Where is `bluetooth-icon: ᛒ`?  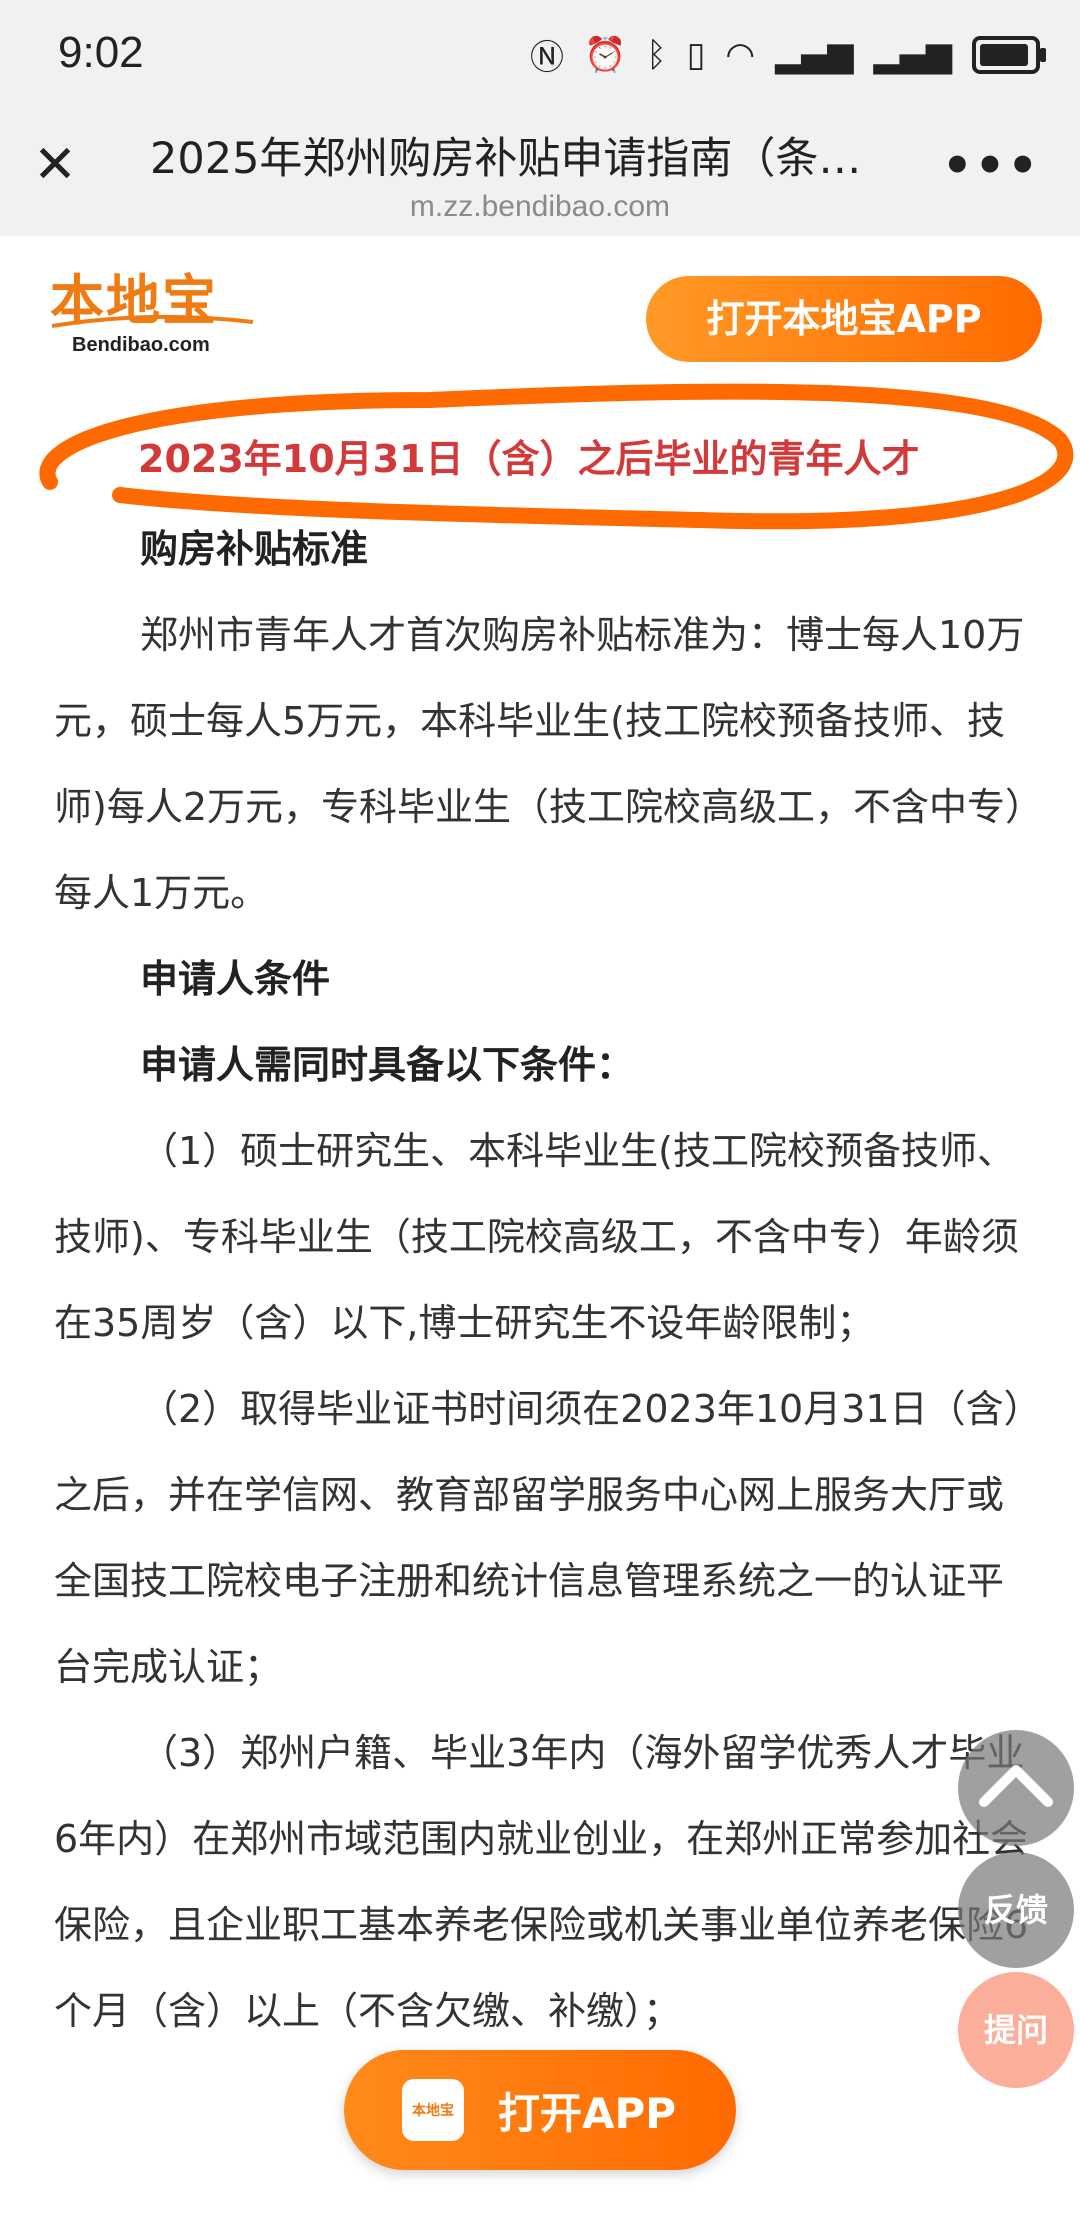 bluetooth-icon: ᛒ is located at coordinates (656, 54).